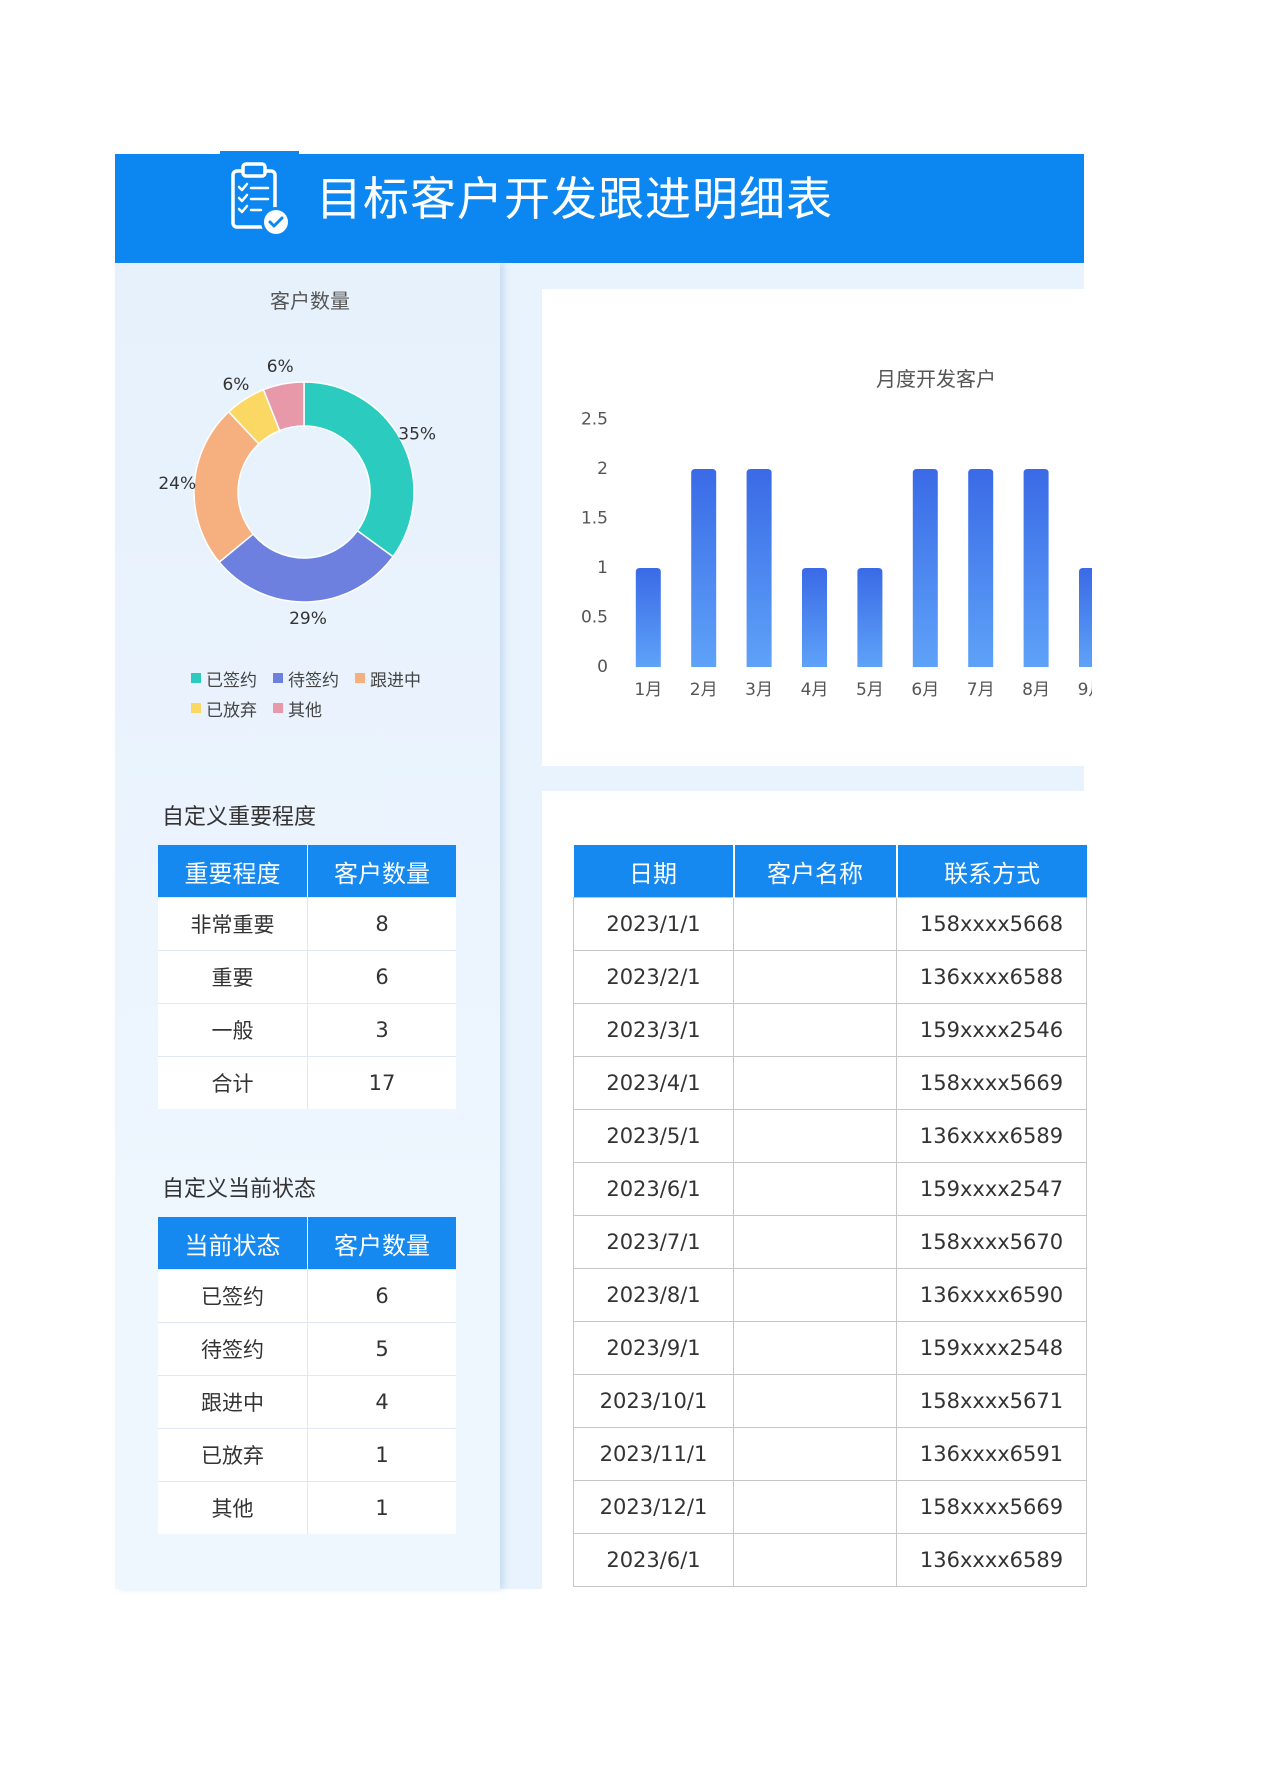  I want to click on legend-label: 跟进中, so click(395, 680).